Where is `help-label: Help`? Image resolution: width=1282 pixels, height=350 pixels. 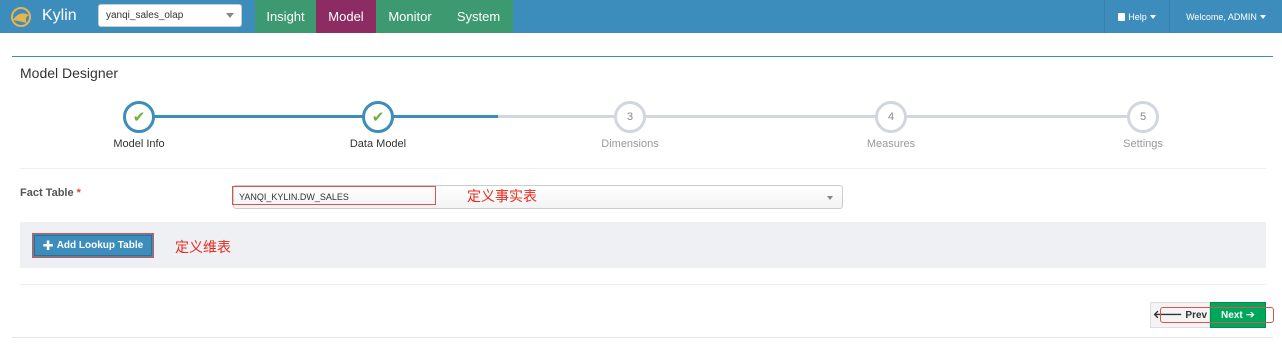 help-label: Help is located at coordinates (1137, 16).